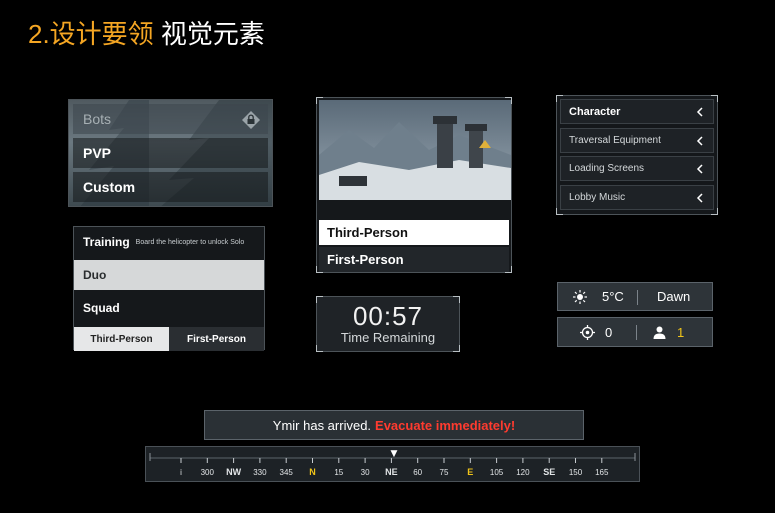 Image resolution: width=775 pixels, height=513 pixels. I want to click on player-count: 1, so click(681, 332).